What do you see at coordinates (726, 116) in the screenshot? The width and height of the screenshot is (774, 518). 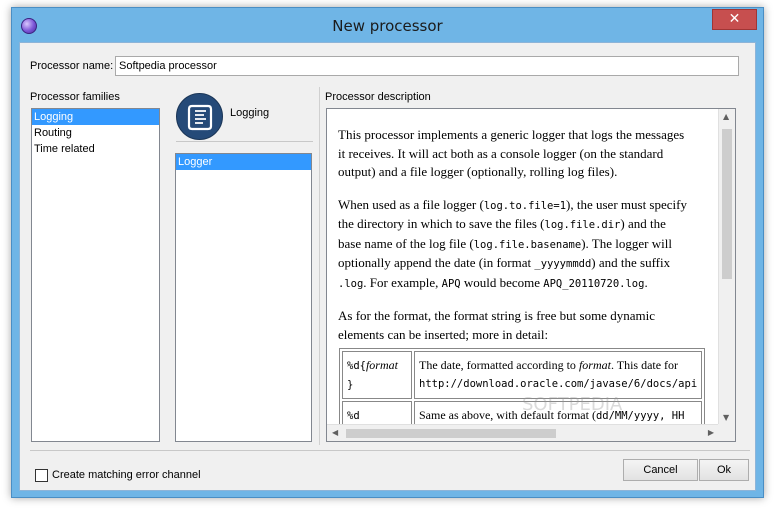 I see `scroll-up-icon: ▲` at bounding box center [726, 116].